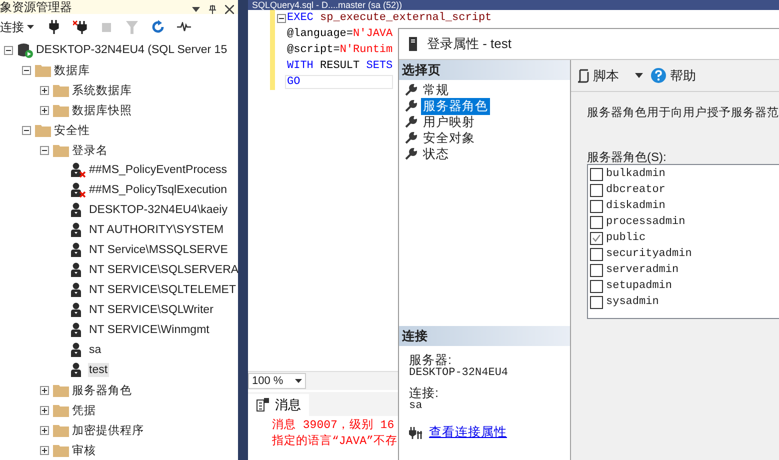 The height and width of the screenshot is (460, 779). What do you see at coordinates (335, 442) in the screenshot?
I see `error-message: 指定的语言“JAVA”不存` at bounding box center [335, 442].